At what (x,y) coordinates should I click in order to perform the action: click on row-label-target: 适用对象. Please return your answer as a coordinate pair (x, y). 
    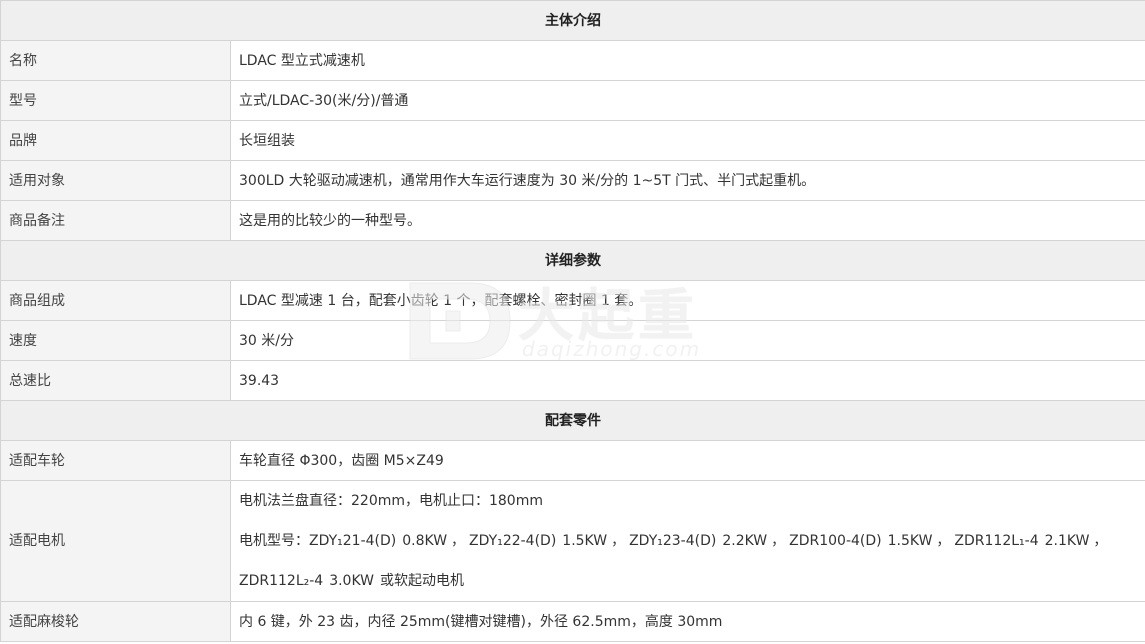
    Looking at the image, I should click on (115, 180).